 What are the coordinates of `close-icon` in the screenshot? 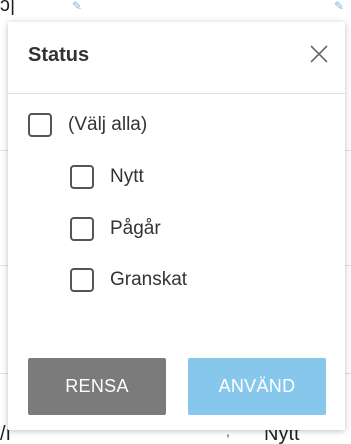 It's located at (319, 54).